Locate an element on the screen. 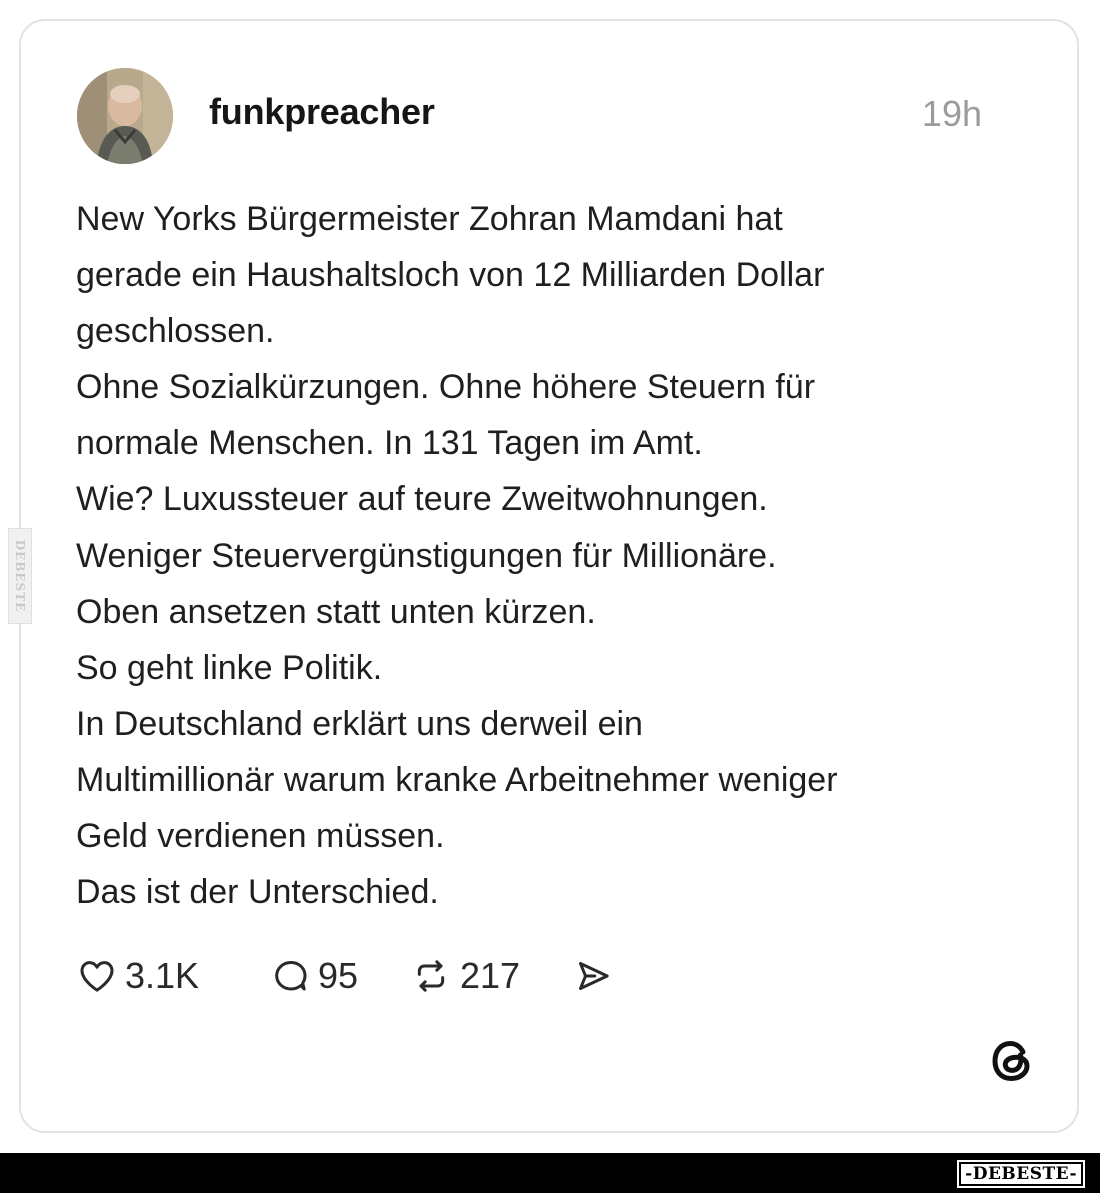 The width and height of the screenshot is (1100, 1193). side-watermark-text: DEBESTE is located at coordinates (20, 576).